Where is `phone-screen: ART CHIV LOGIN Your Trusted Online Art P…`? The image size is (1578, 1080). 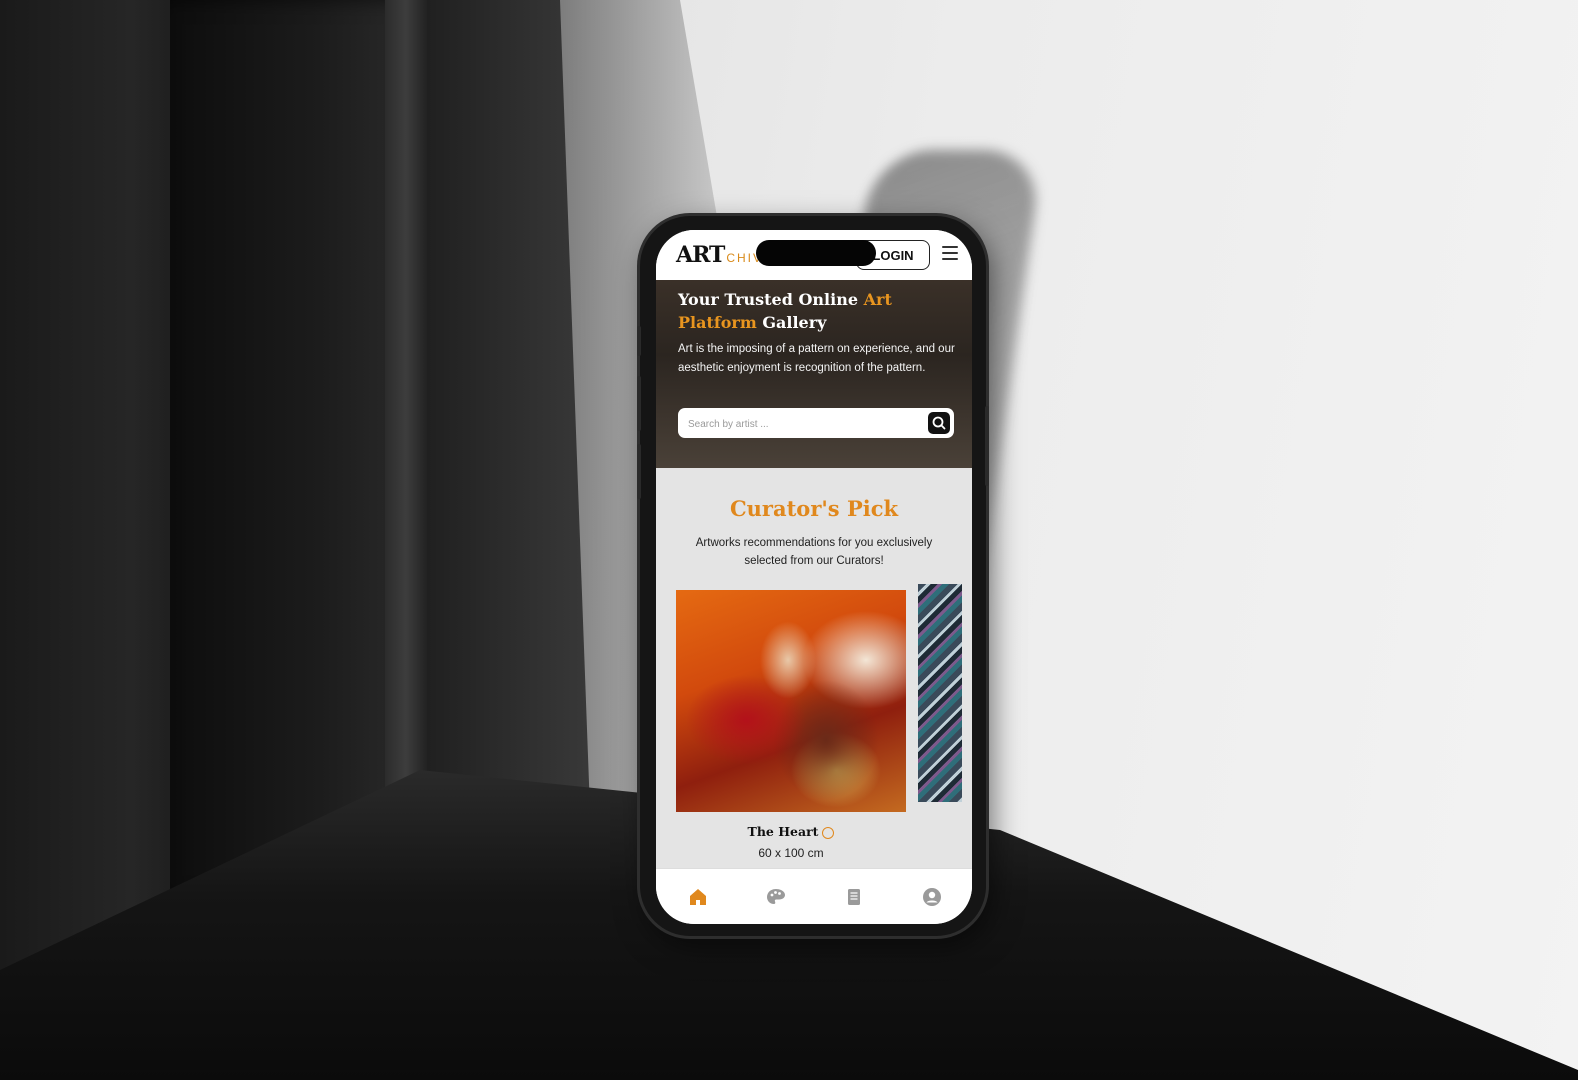 phone-screen: ART CHIV LOGIN Your Trusted Online Art P… is located at coordinates (814, 577).